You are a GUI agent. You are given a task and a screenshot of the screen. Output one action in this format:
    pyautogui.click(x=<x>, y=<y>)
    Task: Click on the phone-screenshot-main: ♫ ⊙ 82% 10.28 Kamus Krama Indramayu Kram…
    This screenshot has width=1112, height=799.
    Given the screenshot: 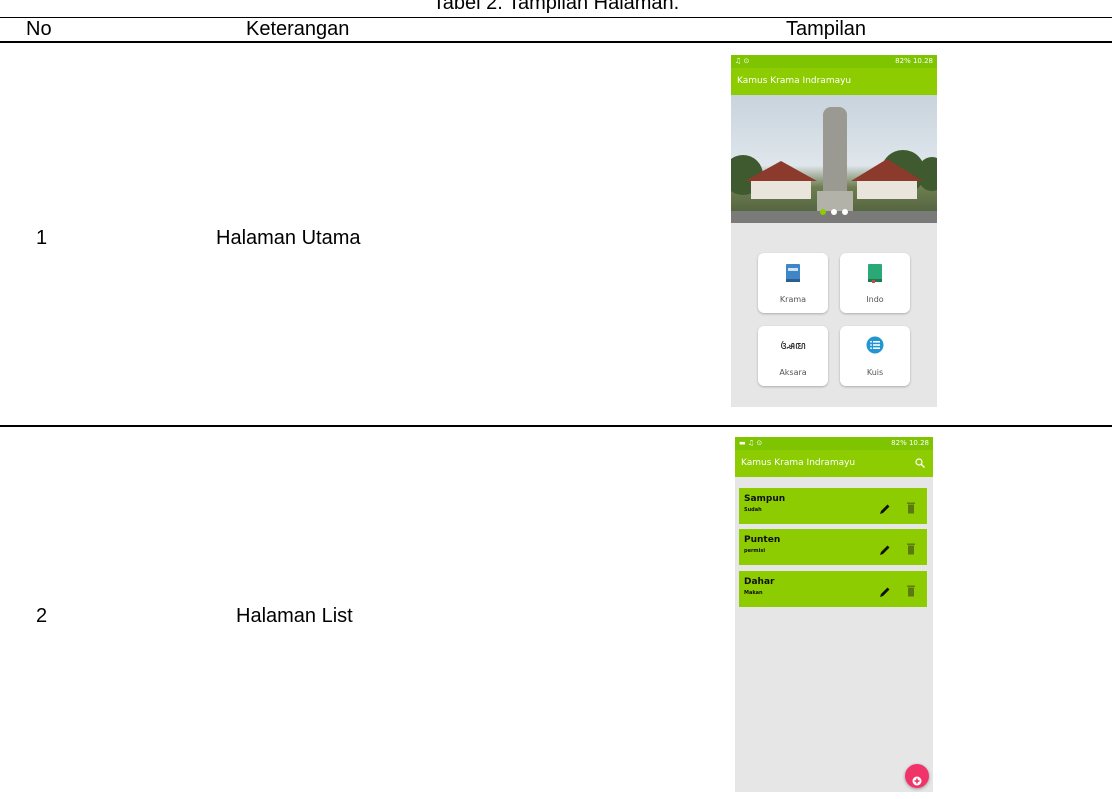 What is the action you would take?
    pyautogui.click(x=834, y=231)
    